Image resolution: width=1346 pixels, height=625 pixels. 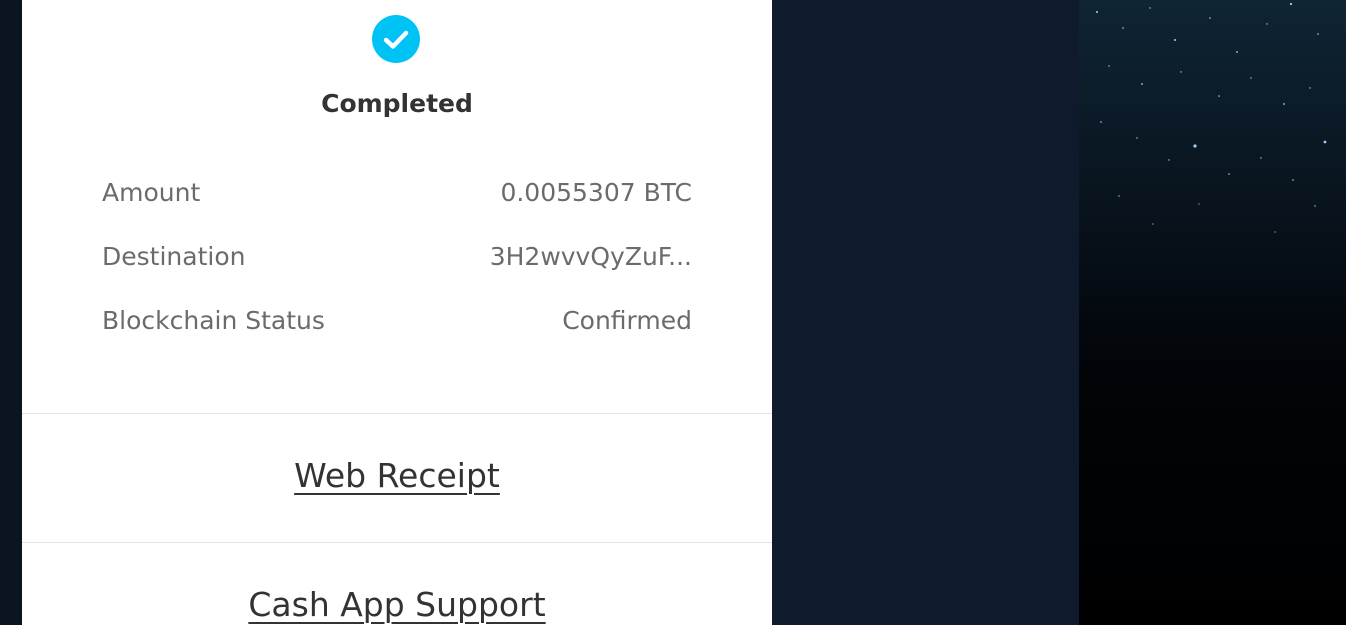 What do you see at coordinates (151, 192) in the screenshot?
I see `amount-label: Amount` at bounding box center [151, 192].